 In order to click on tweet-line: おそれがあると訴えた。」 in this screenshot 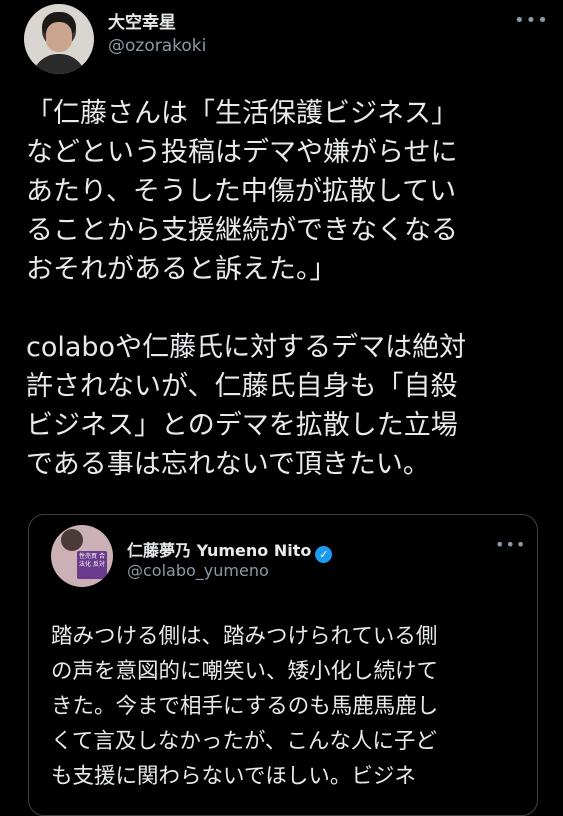, I will do `click(181, 269)`.